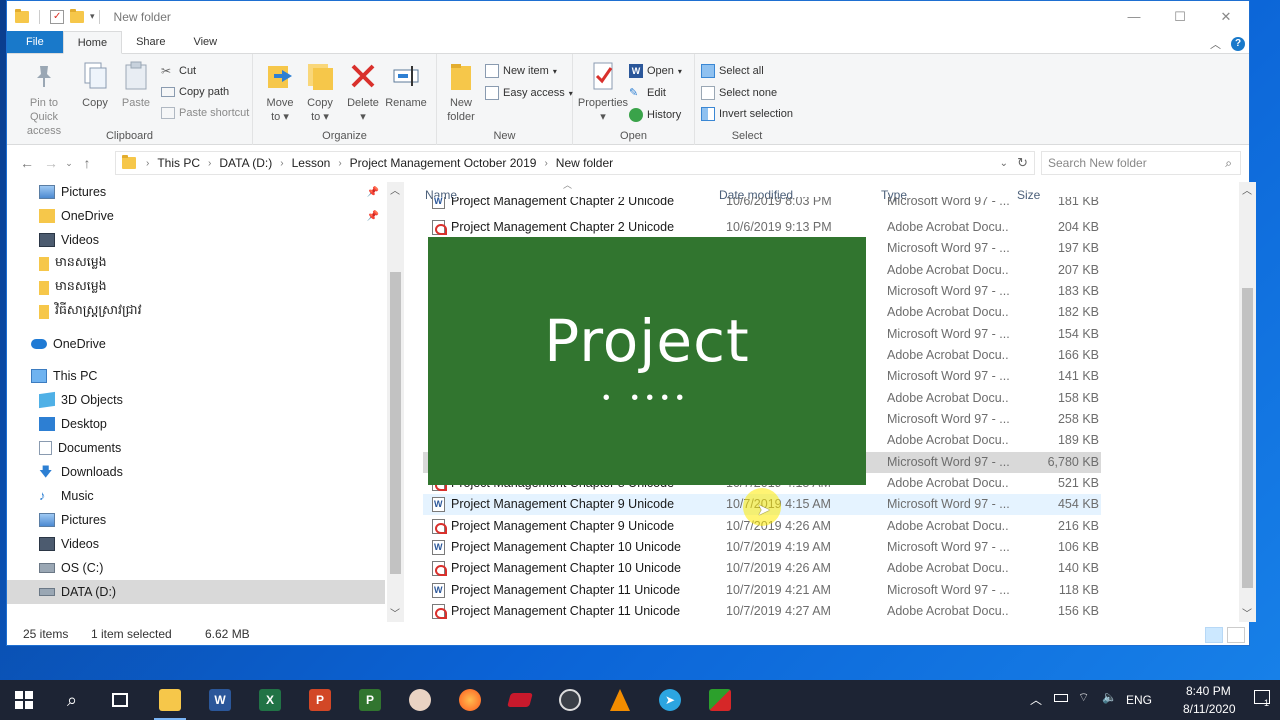 The image size is (1280, 720). What do you see at coordinates (27, 163) in the screenshot?
I see `back-arrow-icon: ←` at bounding box center [27, 163].